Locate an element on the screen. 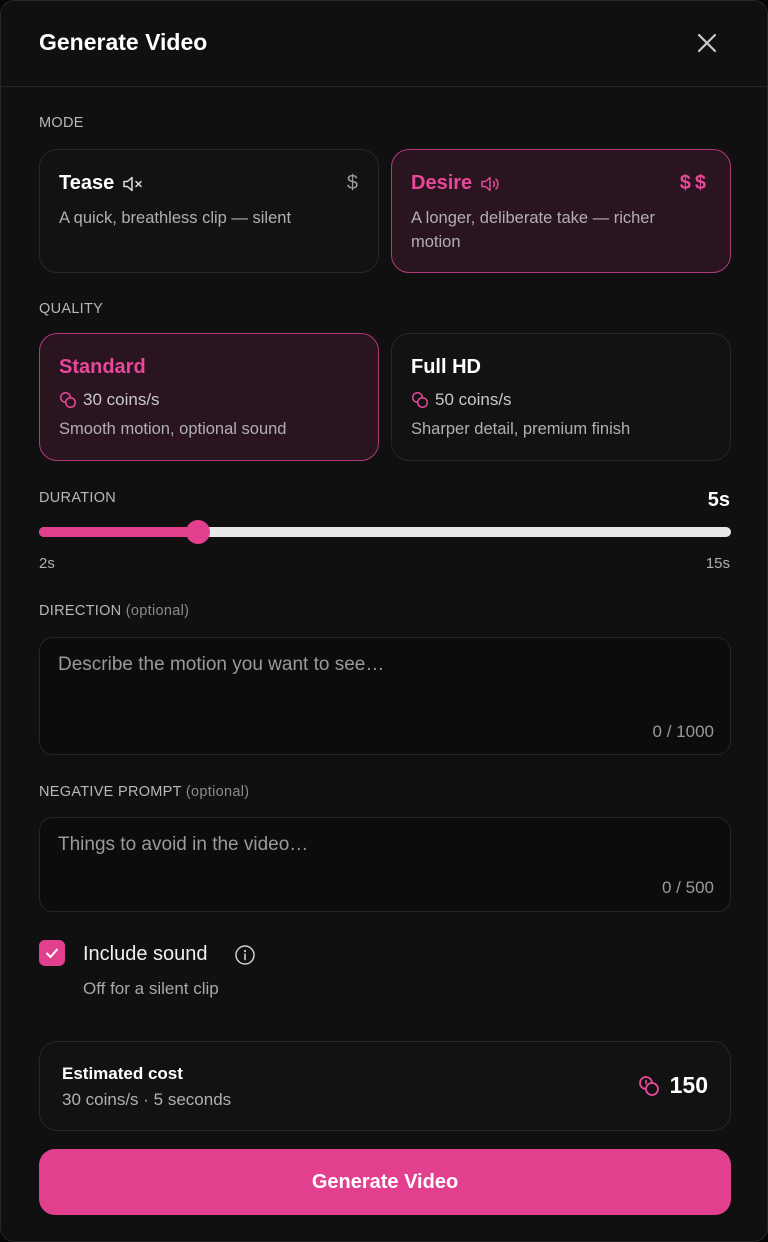 This screenshot has width=768, height=1242. close-icon is located at coordinates (707, 43).